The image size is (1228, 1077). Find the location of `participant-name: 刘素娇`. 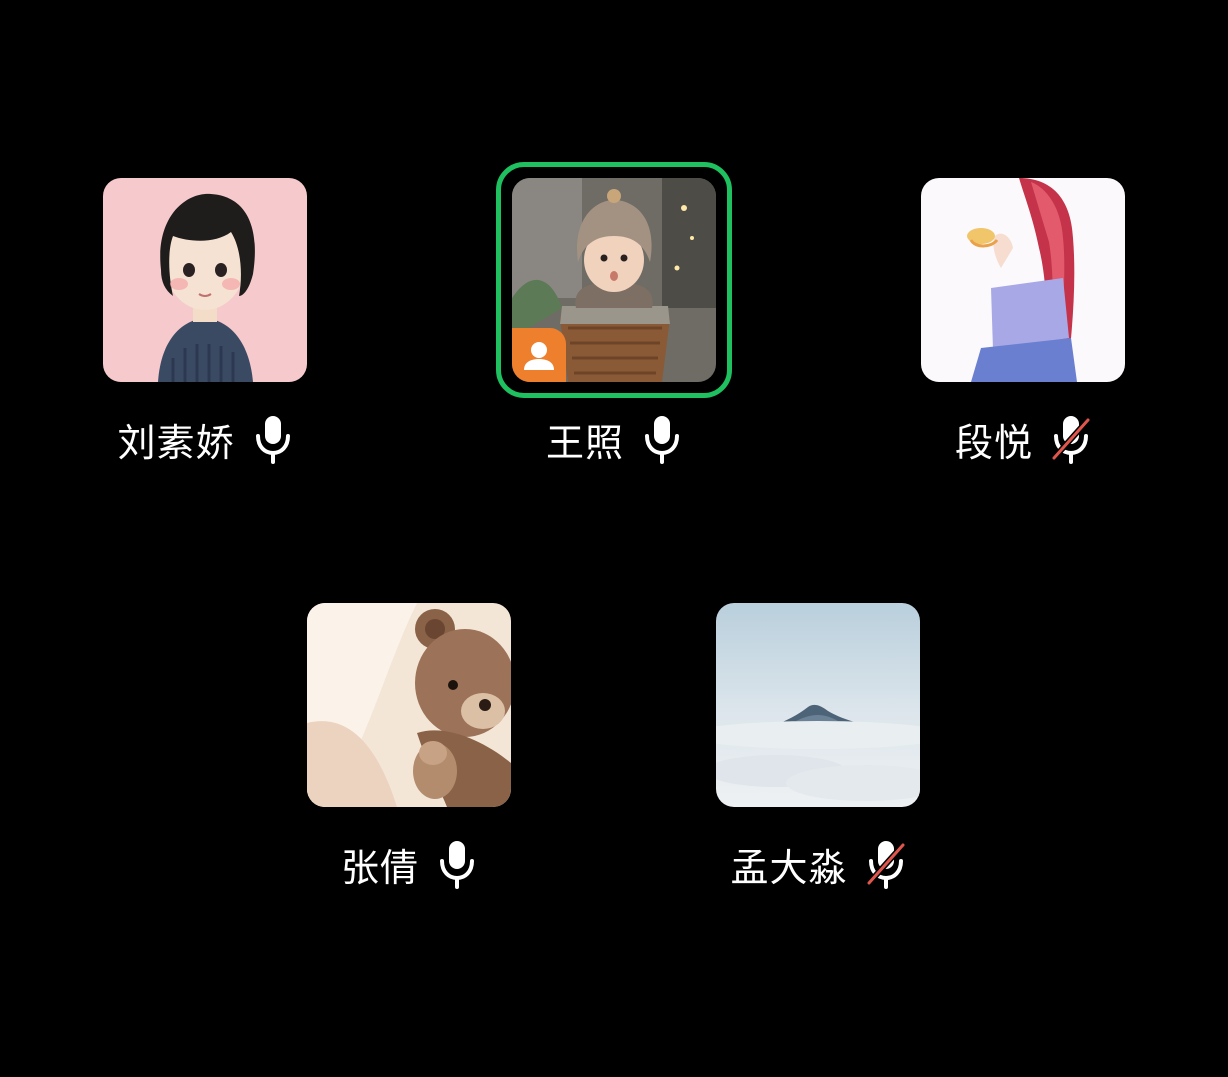

participant-name: 刘素娇 is located at coordinates (176, 442).